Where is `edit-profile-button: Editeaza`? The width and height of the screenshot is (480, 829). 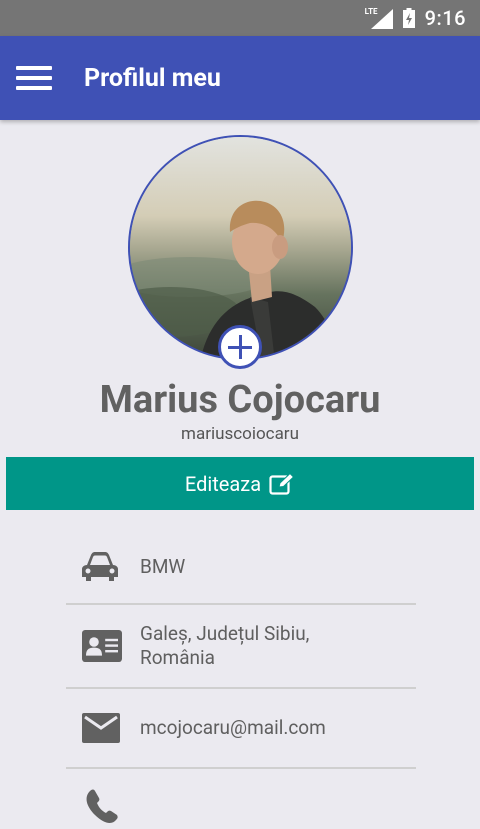 edit-profile-button: Editeaza is located at coordinates (240, 483).